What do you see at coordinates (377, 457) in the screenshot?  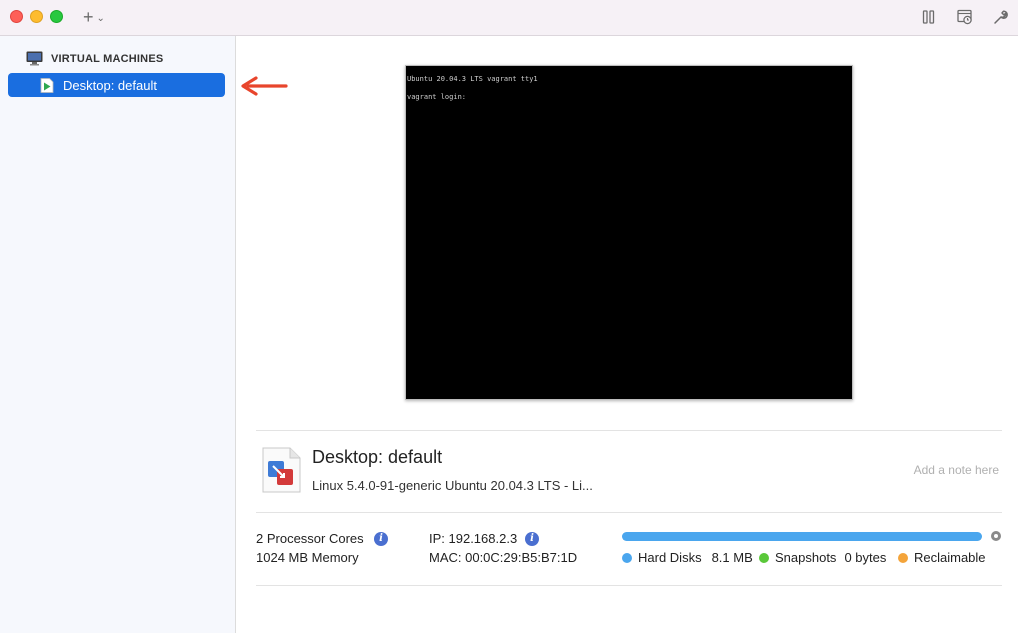 I see `vm-name: Desktop: default` at bounding box center [377, 457].